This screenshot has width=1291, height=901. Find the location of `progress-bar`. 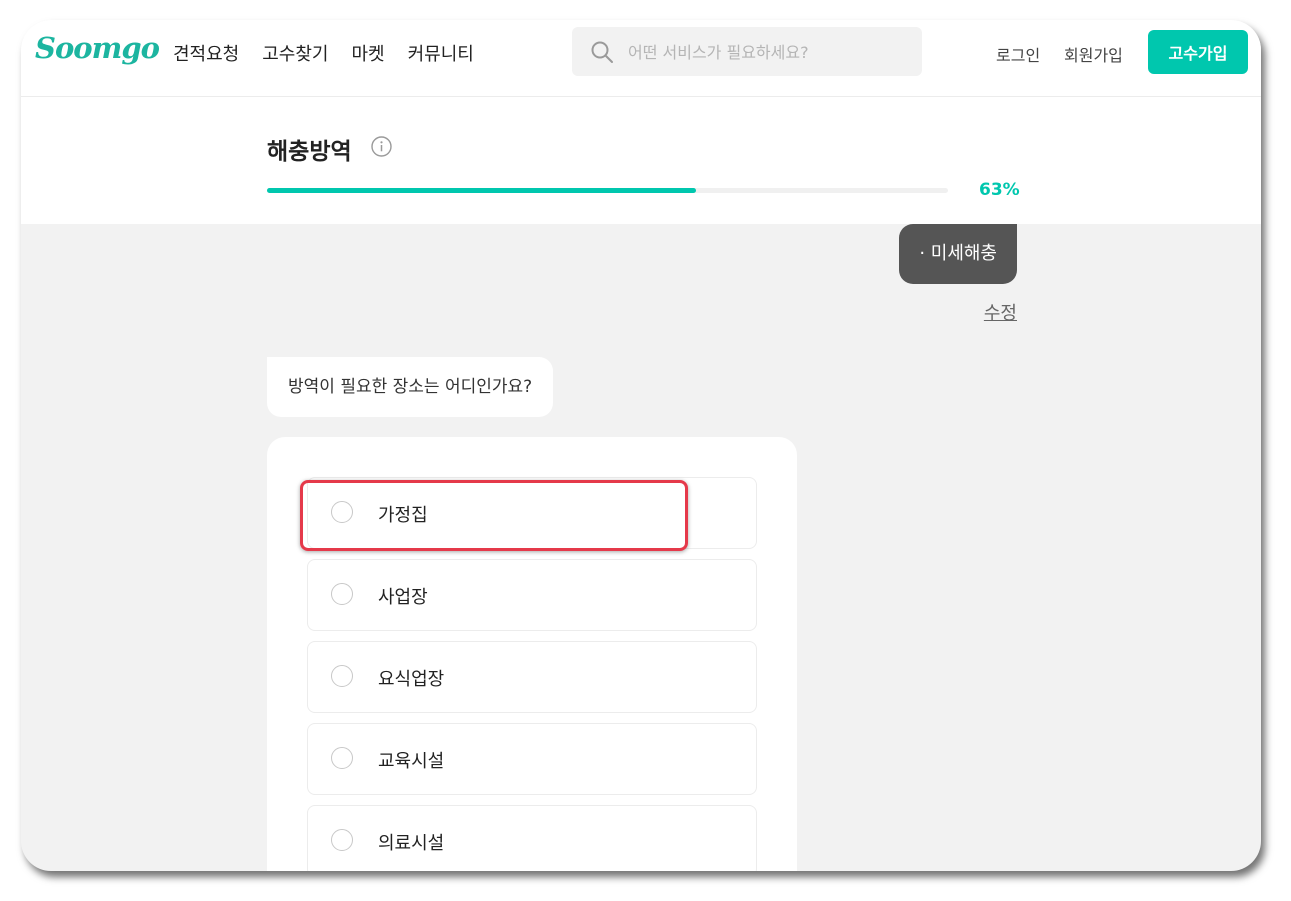

progress-bar is located at coordinates (607, 190).